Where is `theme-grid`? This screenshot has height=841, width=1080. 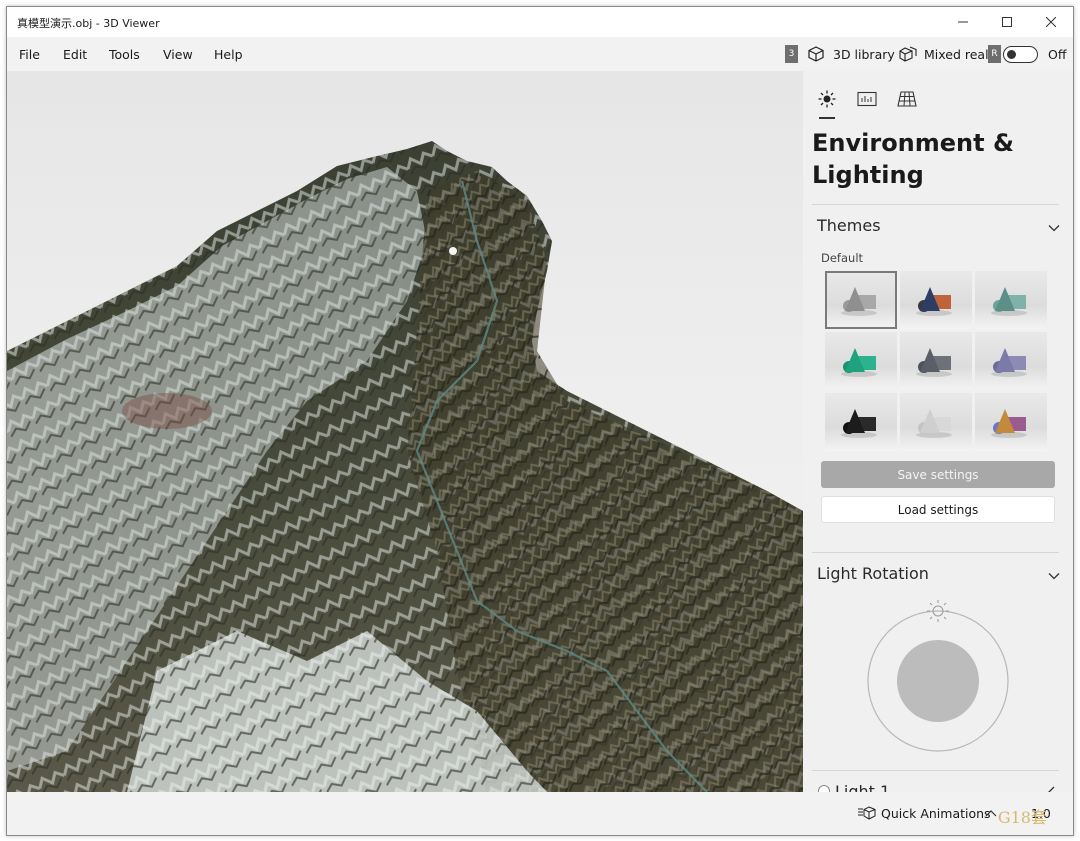 theme-grid is located at coordinates (936, 361).